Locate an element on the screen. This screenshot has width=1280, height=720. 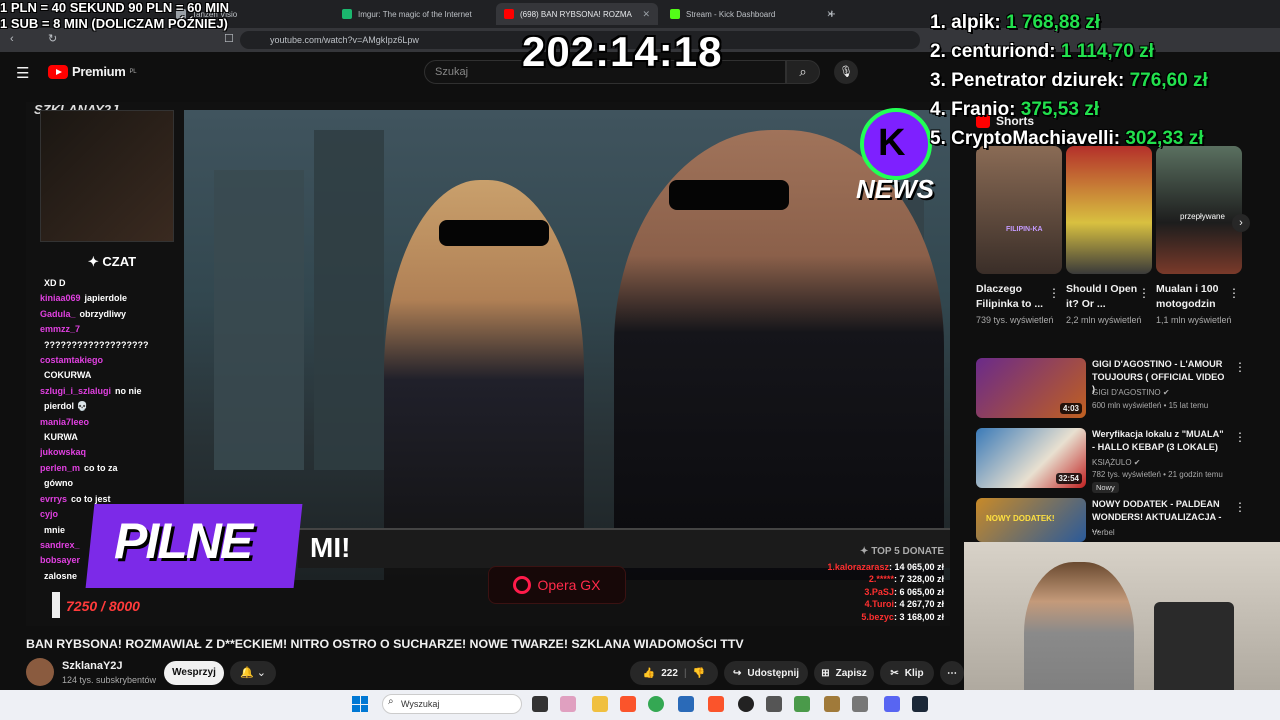
mic-icon: 🎙 is located at coordinates (846, 72).